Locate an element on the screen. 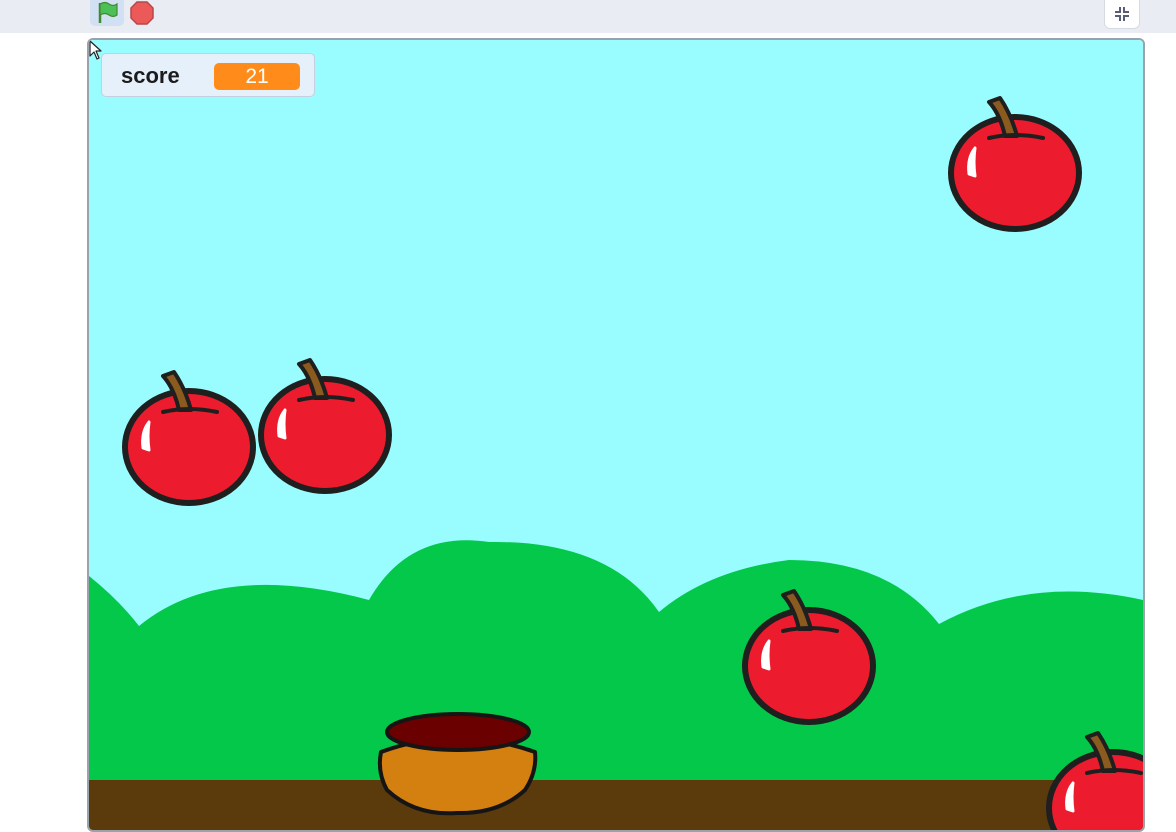 This screenshot has height=832, width=1176. stop-icon is located at coordinates (142, 13).